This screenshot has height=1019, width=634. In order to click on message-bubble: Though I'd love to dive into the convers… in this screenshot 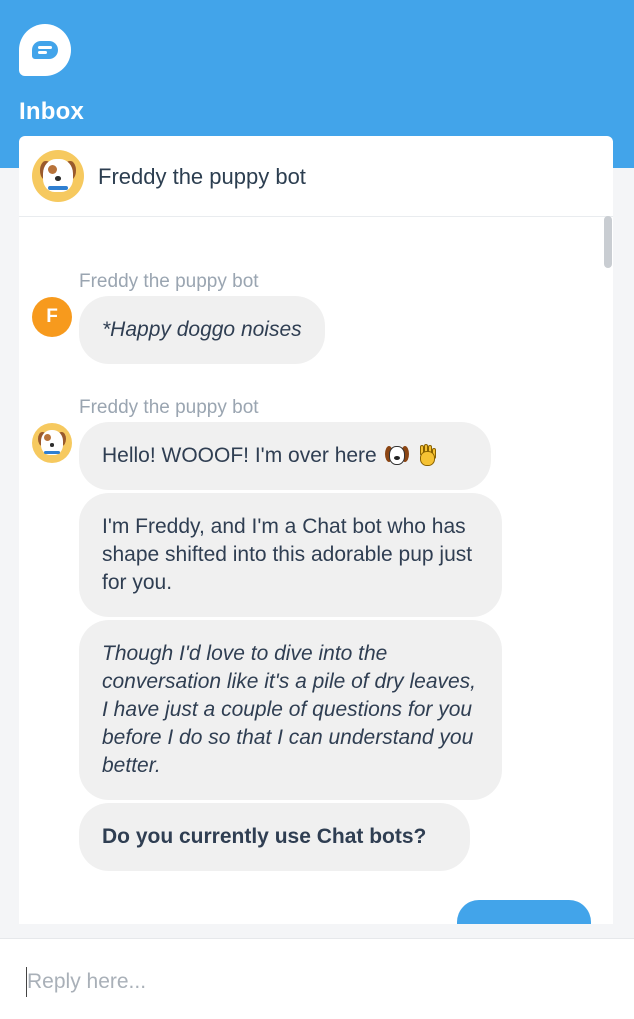, I will do `click(290, 710)`.